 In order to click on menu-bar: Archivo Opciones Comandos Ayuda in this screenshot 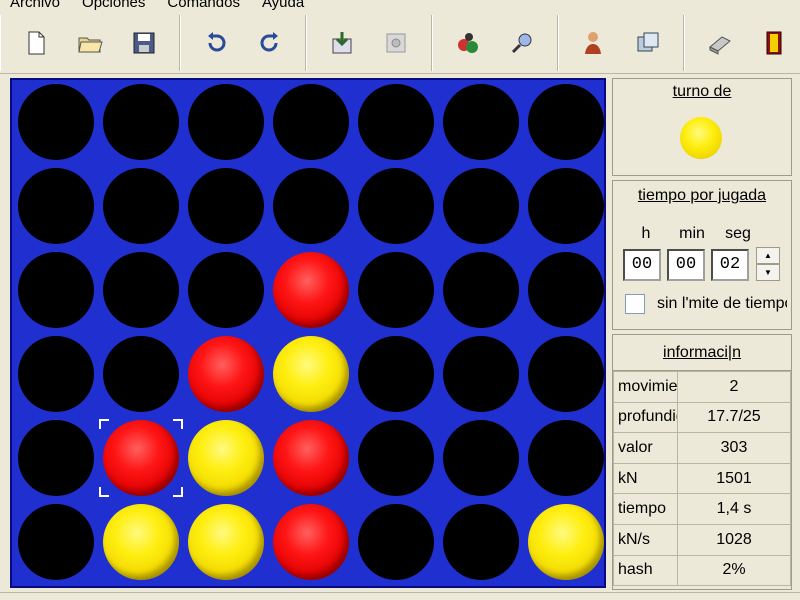, I will do `click(180, 6)`.